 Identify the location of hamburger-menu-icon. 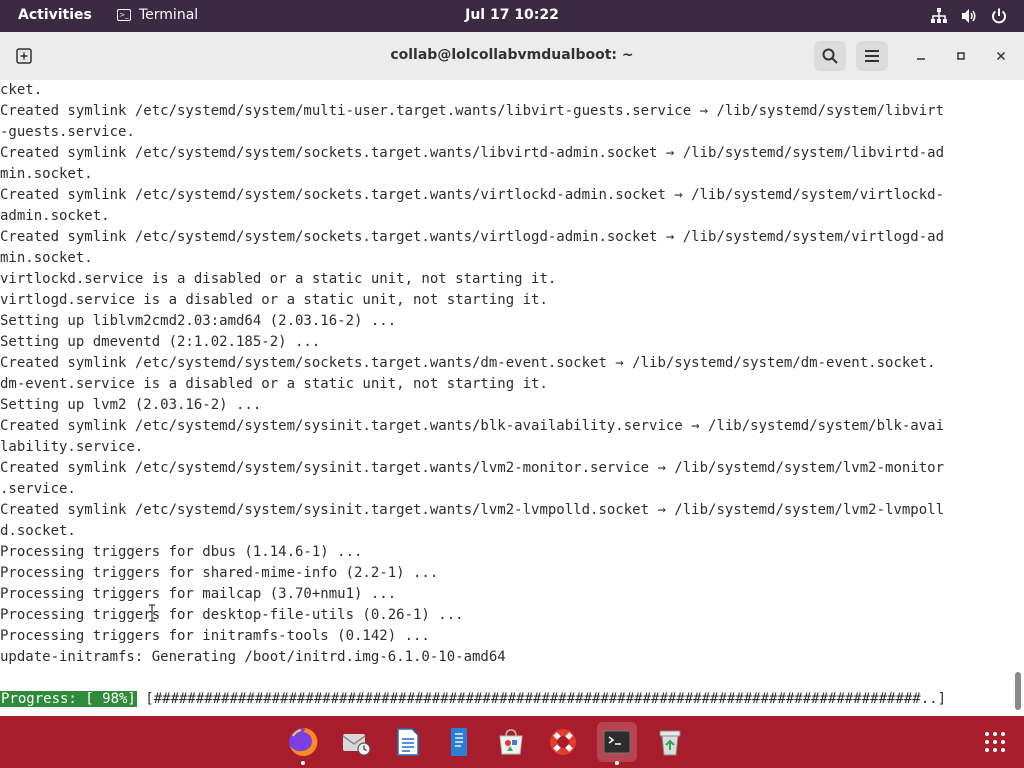
(872, 56).